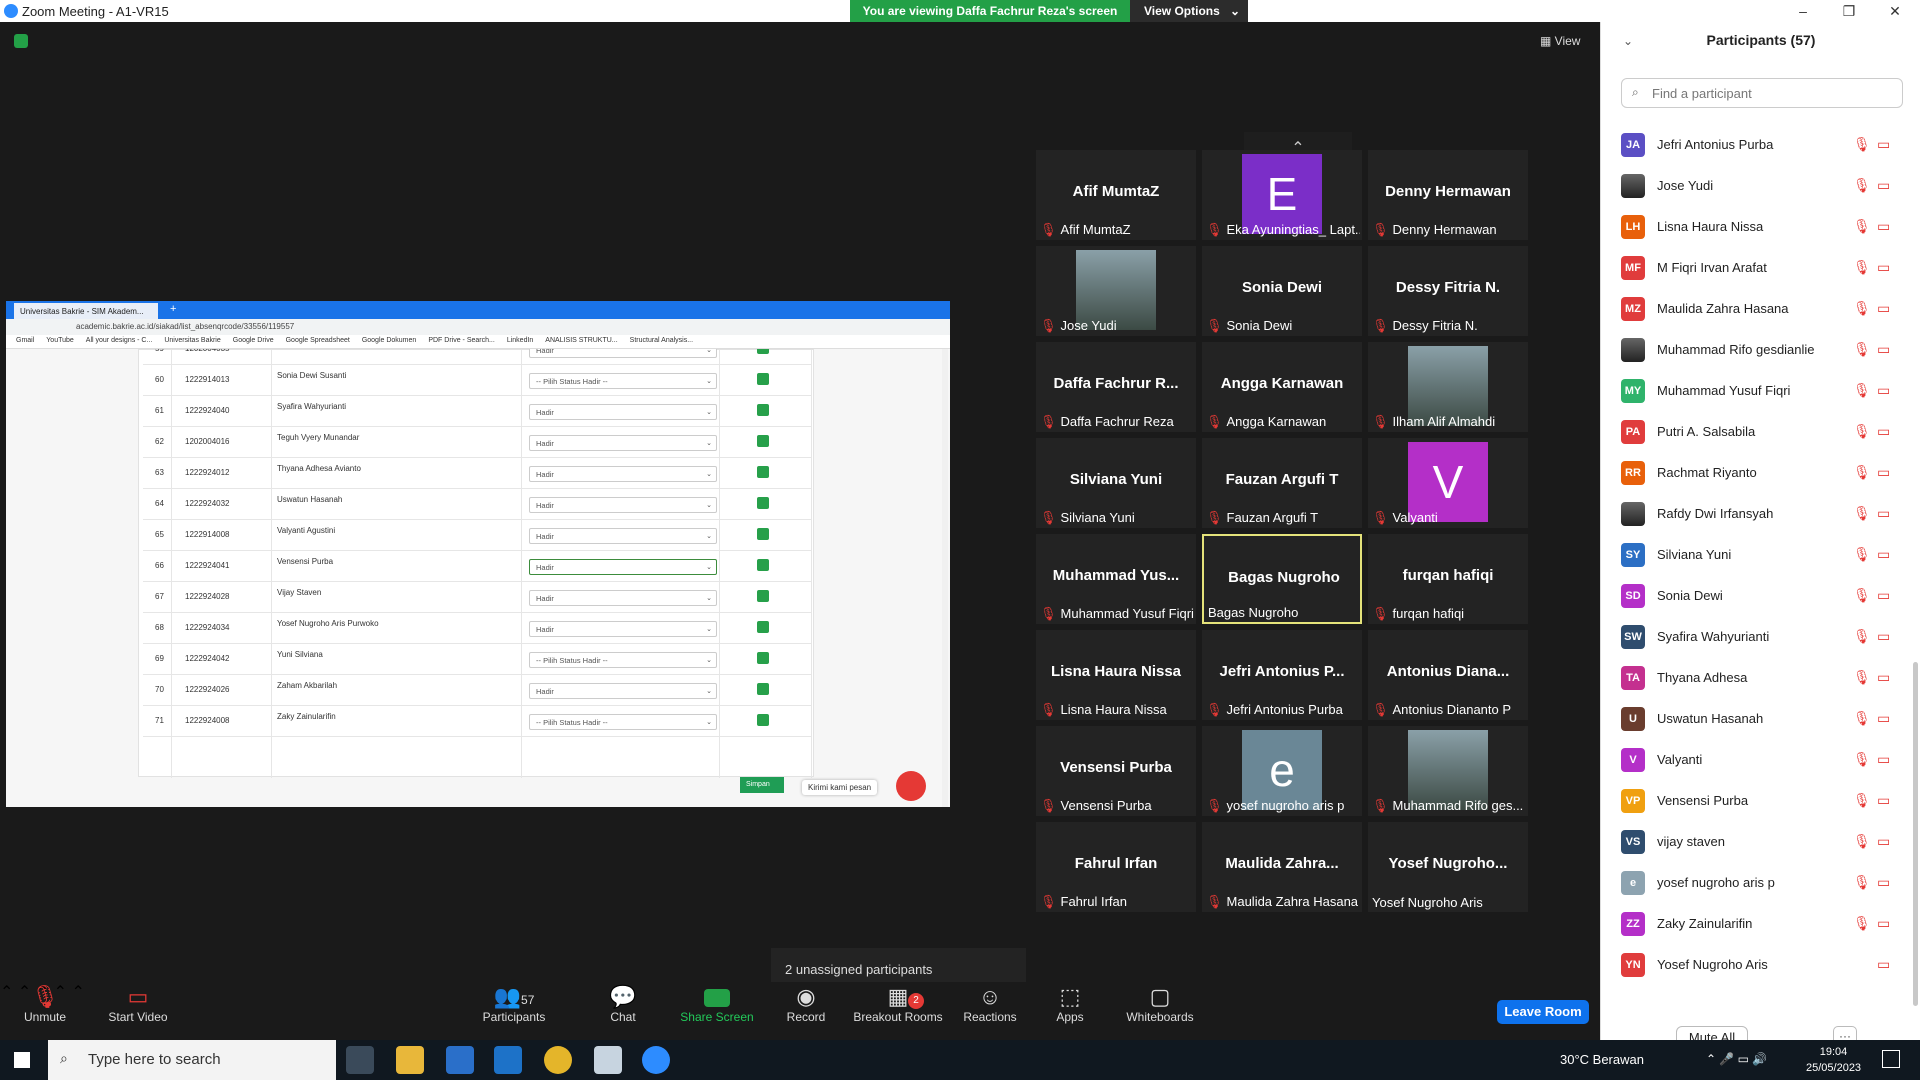 The height and width of the screenshot is (1080, 1920). What do you see at coordinates (1736, 1059) in the screenshot?
I see `system-tray-icon: ⌃ 🎤 ▭ 🔊` at bounding box center [1736, 1059].